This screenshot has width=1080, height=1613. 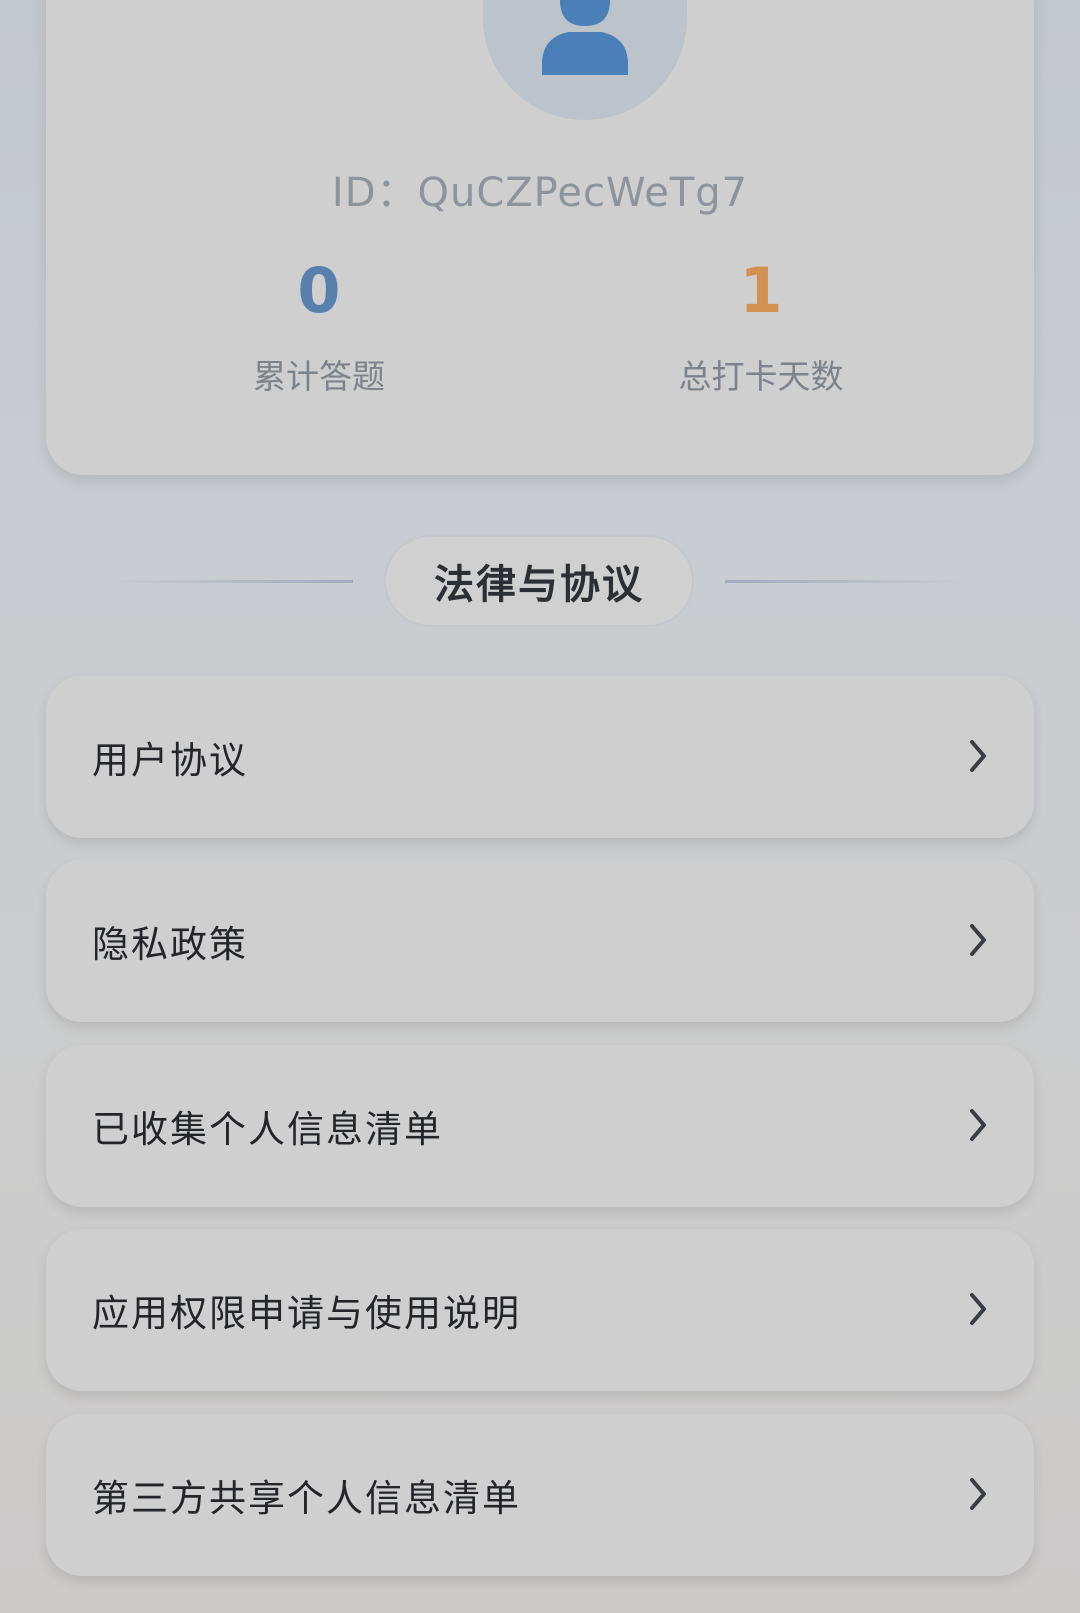 I want to click on section-divider-left, so click(x=233, y=581).